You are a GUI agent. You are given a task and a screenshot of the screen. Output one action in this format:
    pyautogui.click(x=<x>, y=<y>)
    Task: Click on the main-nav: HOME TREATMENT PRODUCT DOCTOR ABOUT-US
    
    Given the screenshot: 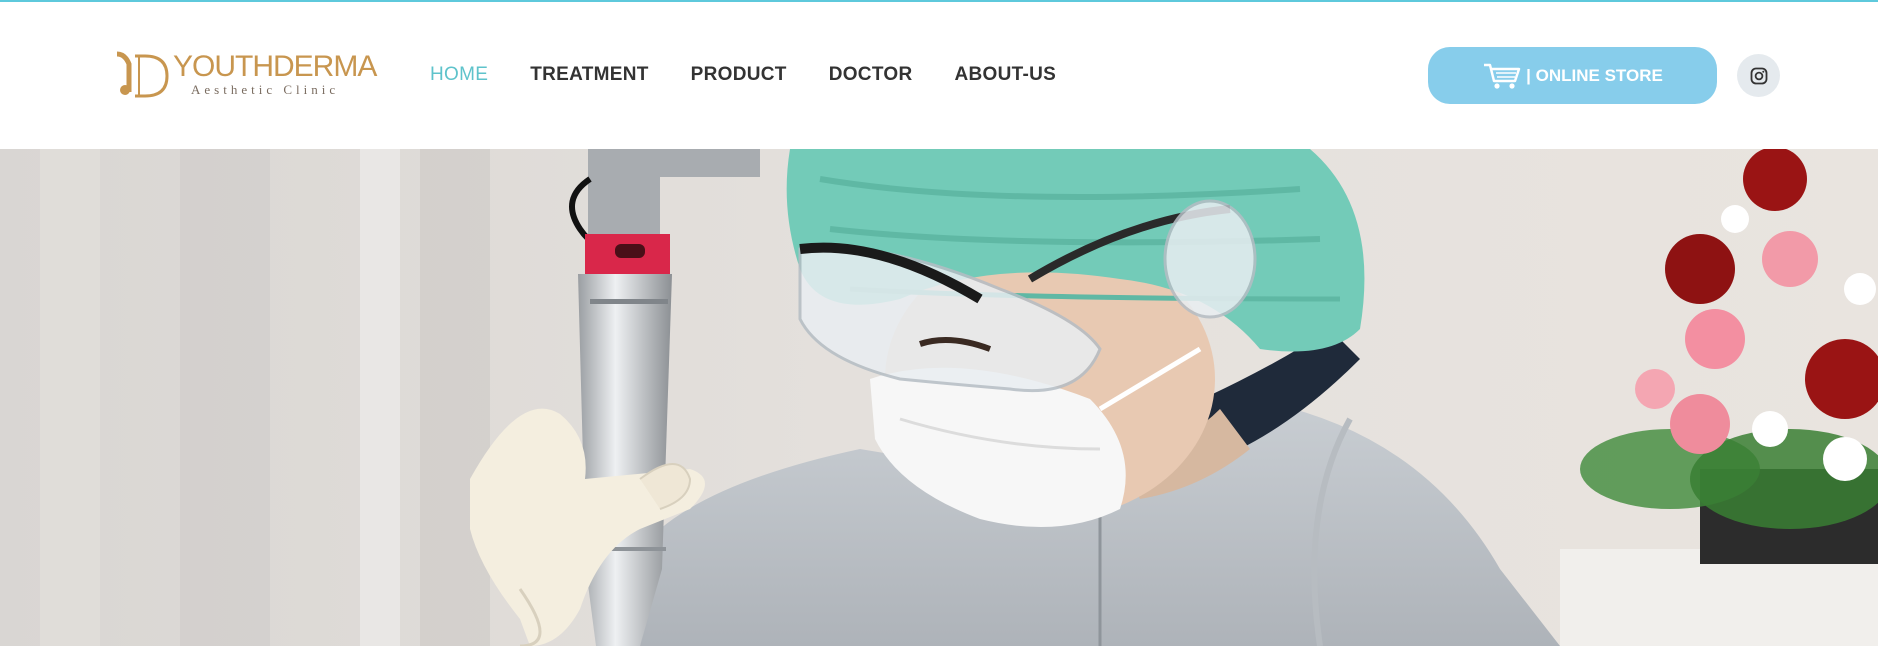 What is the action you would take?
    pyautogui.click(x=764, y=78)
    